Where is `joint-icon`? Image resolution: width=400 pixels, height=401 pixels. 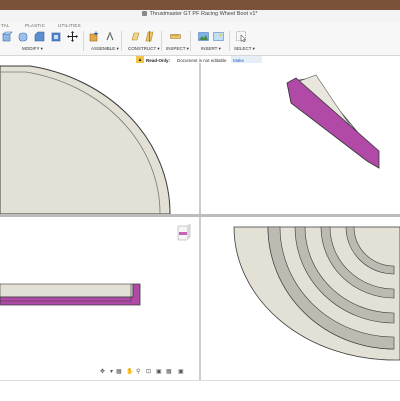
joint-icon is located at coordinates (110, 36).